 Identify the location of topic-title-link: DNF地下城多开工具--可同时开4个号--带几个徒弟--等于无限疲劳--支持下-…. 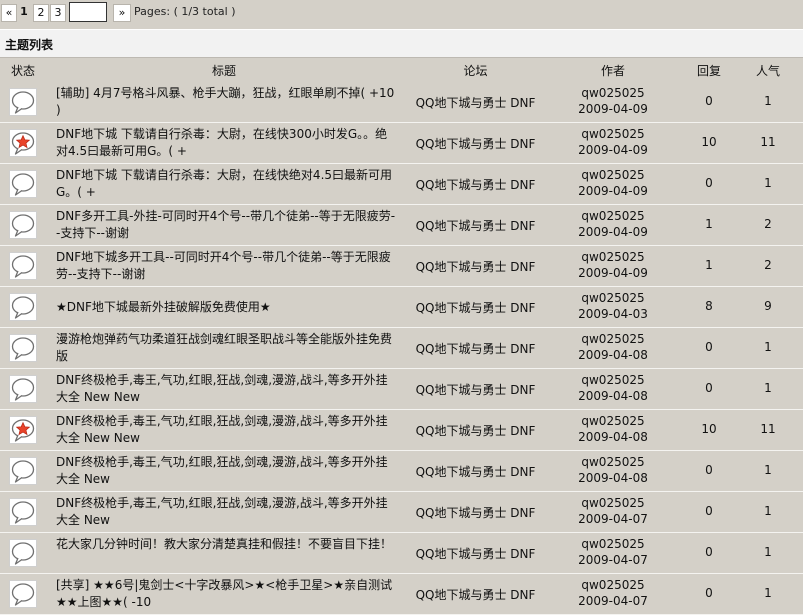
(226, 266).